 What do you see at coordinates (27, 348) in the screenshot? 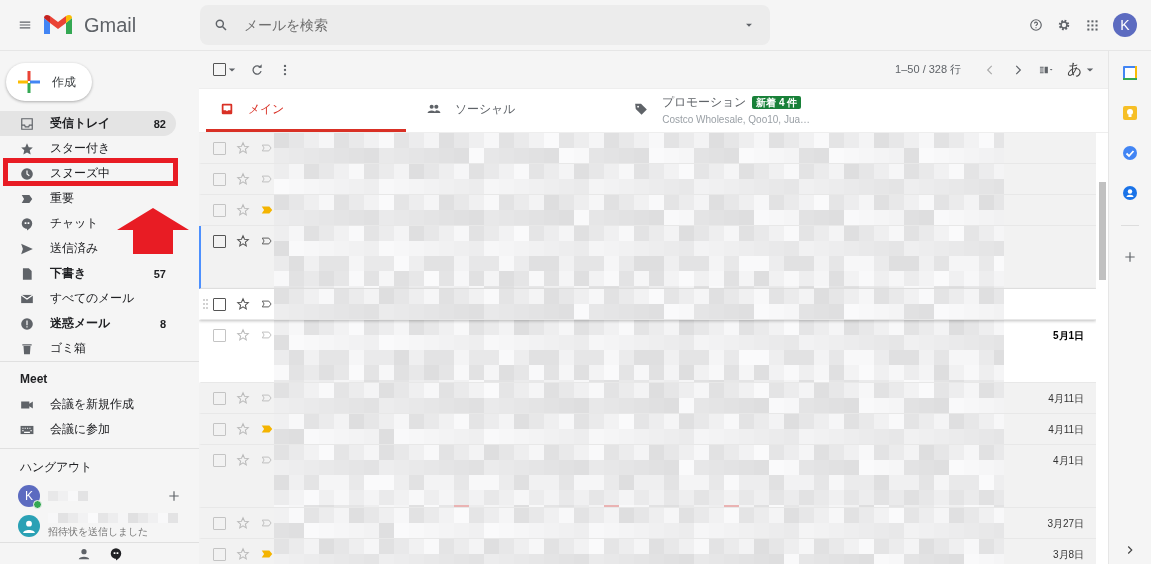
I see `trash-icon` at bounding box center [27, 348].